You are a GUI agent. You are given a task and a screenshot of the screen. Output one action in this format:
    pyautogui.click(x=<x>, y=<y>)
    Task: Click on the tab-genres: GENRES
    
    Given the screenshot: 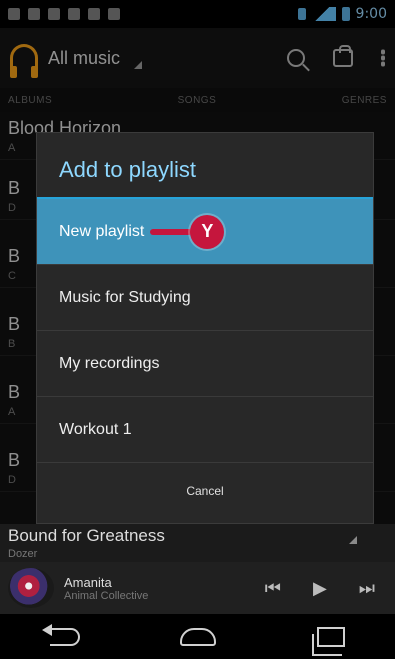 What is the action you would take?
    pyautogui.click(x=364, y=100)
    